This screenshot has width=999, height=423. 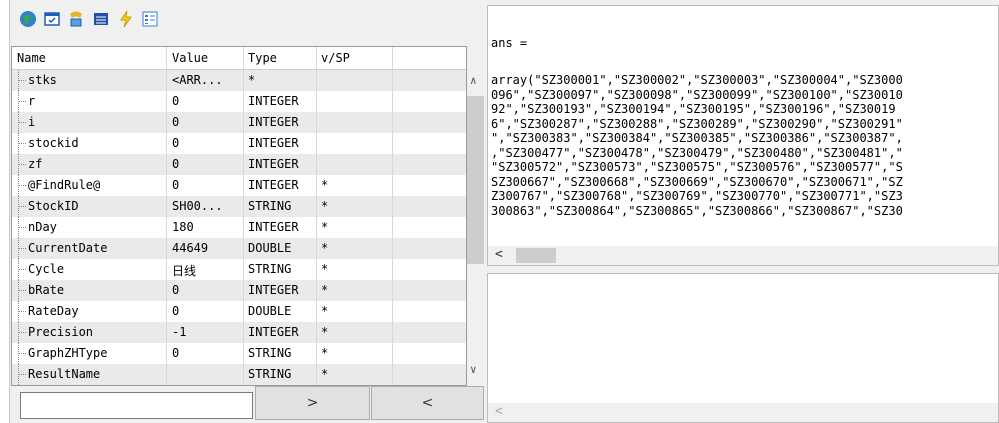 I want to click on list-icon, so click(x=101, y=19).